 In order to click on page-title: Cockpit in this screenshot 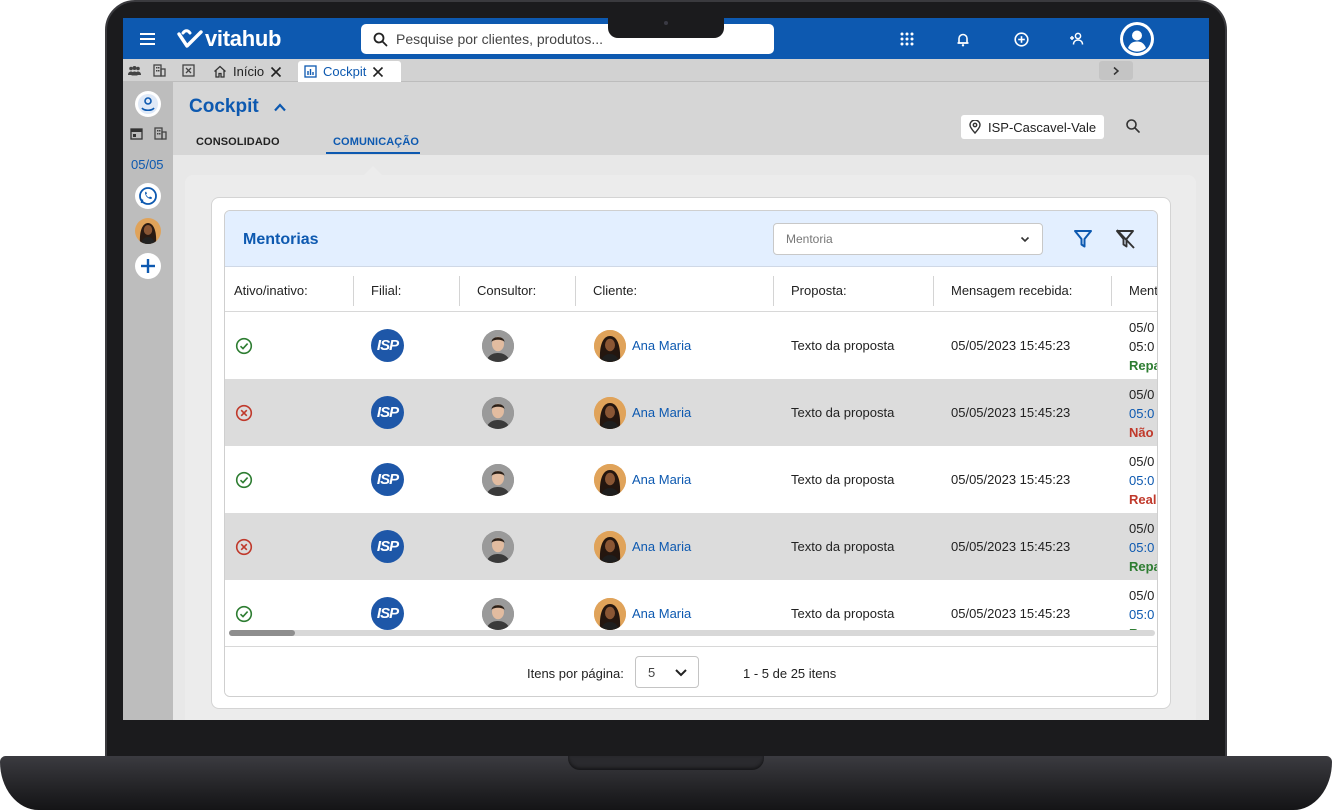, I will do `click(238, 107)`.